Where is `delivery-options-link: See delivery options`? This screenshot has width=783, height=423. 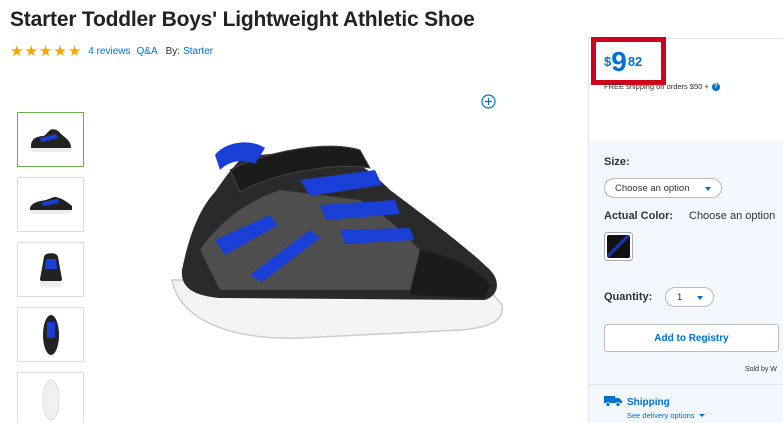
delivery-options-link: See delivery options is located at coordinates (666, 415).